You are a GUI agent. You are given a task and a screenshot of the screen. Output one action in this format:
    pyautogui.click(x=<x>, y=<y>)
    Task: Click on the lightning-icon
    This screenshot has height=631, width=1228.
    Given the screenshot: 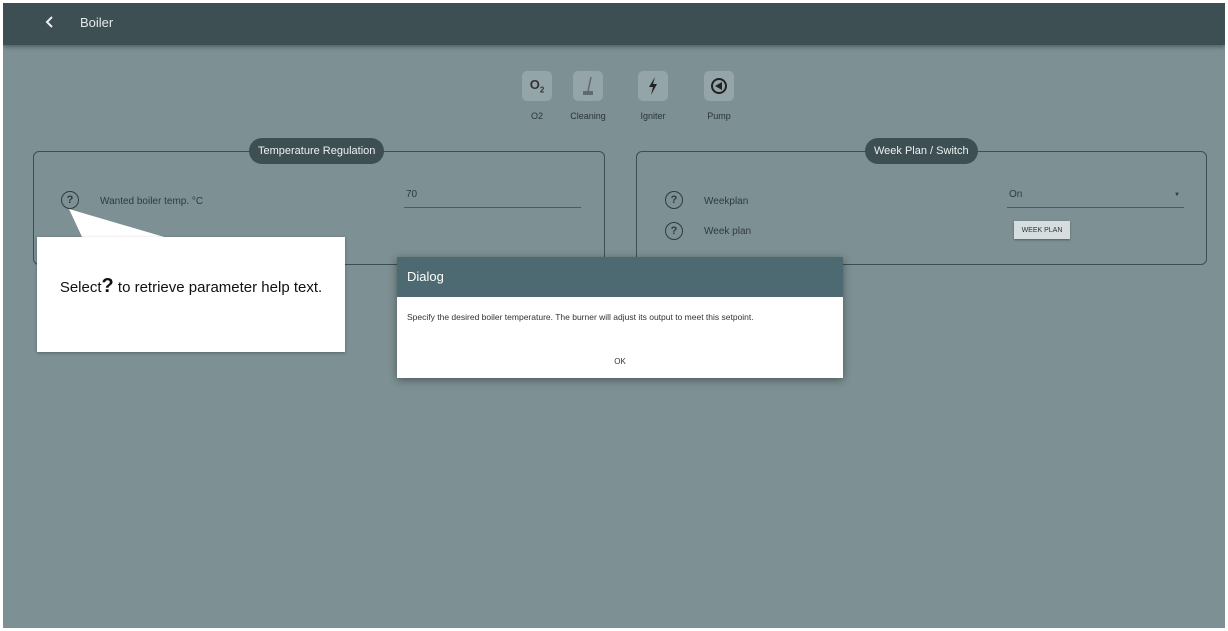 What is the action you would take?
    pyautogui.click(x=653, y=86)
    